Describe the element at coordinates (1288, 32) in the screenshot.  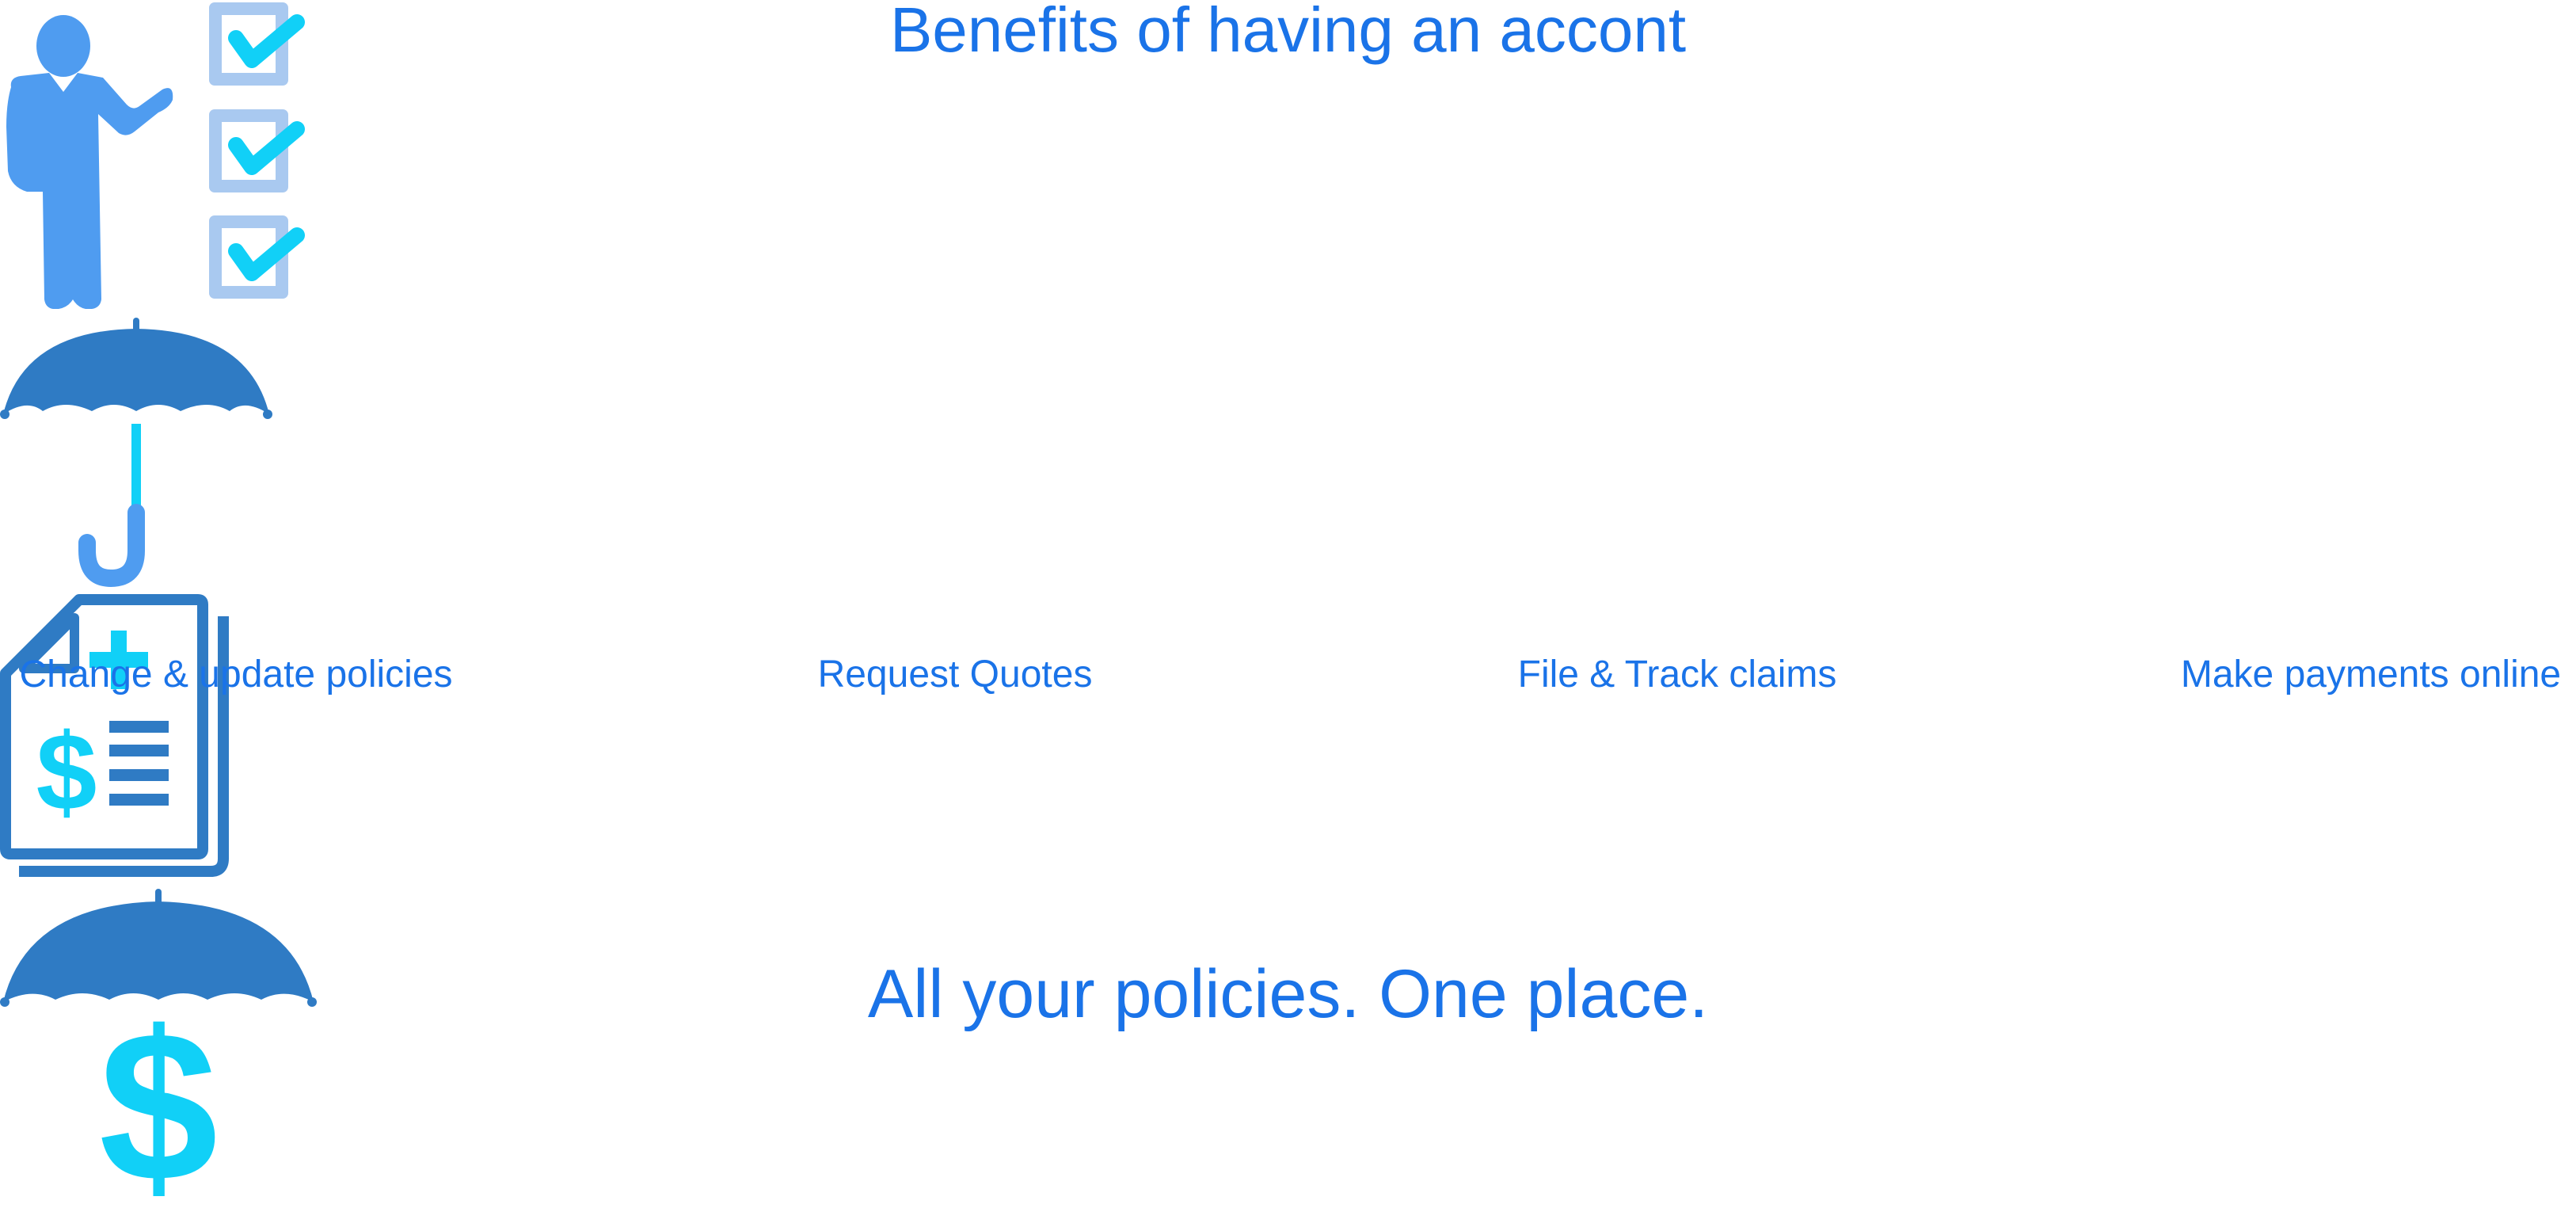
I see `page-title: Benefits of having an accont` at that location.